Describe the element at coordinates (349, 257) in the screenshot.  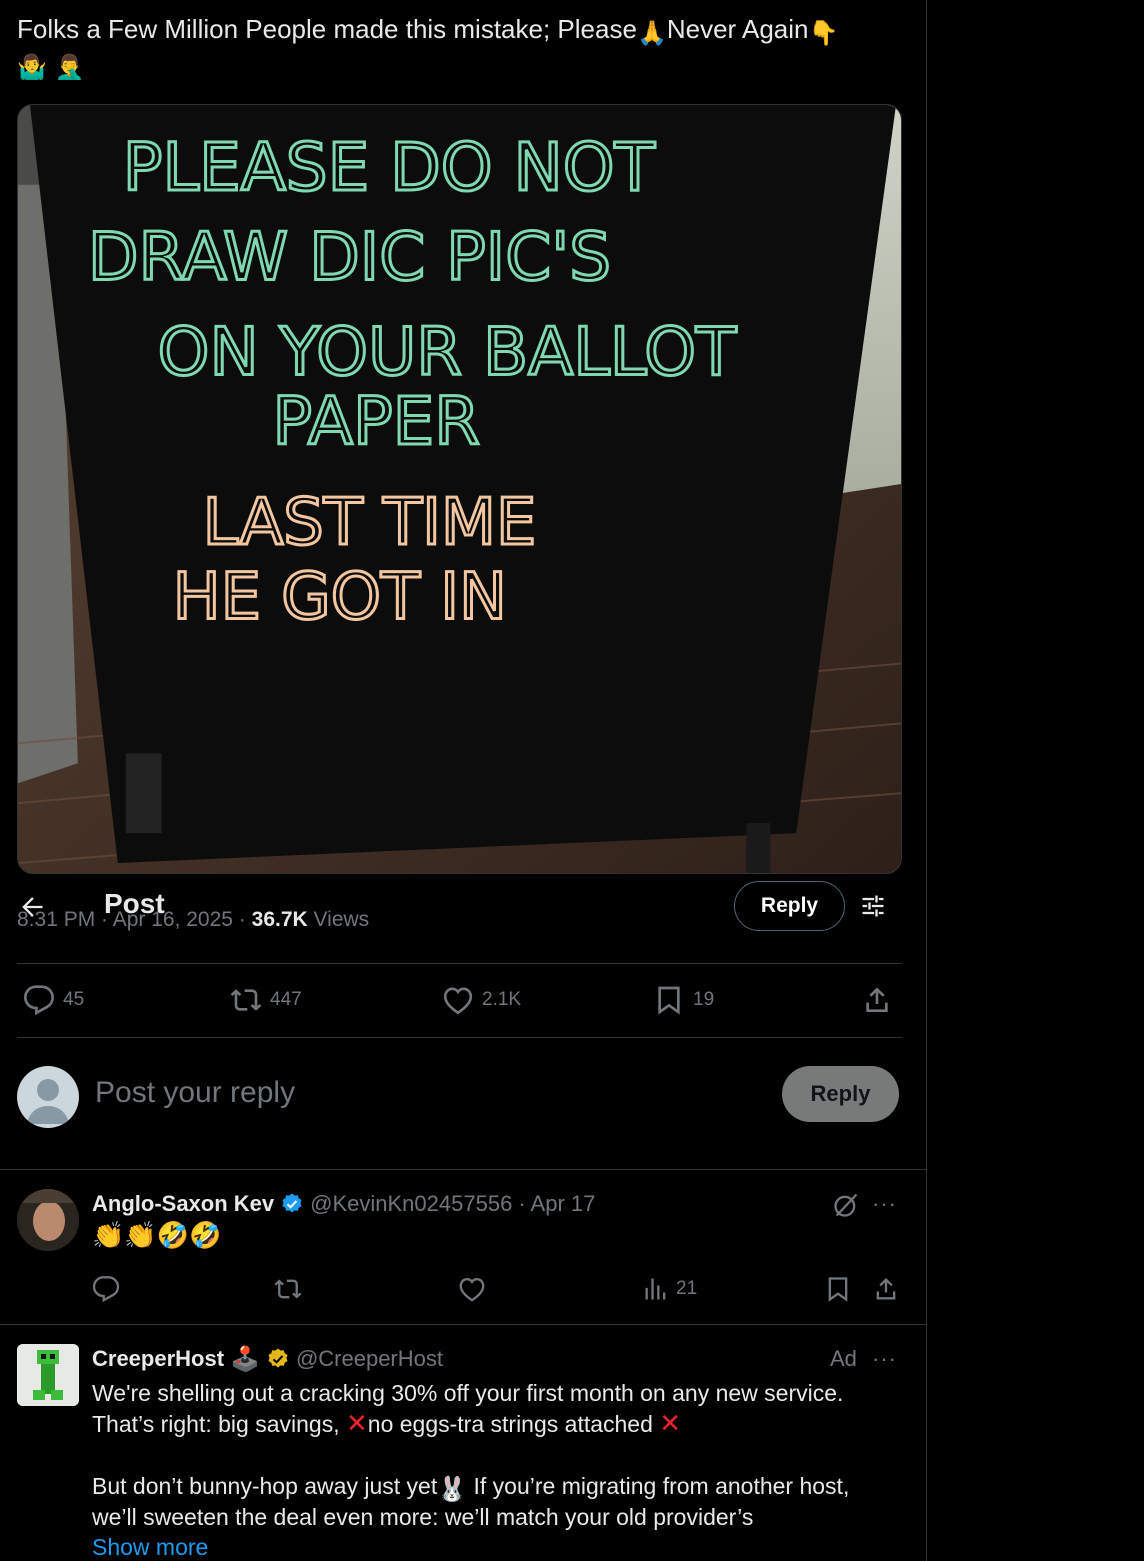
I see `sign-line-2: DRAW DIC PIC'S` at that location.